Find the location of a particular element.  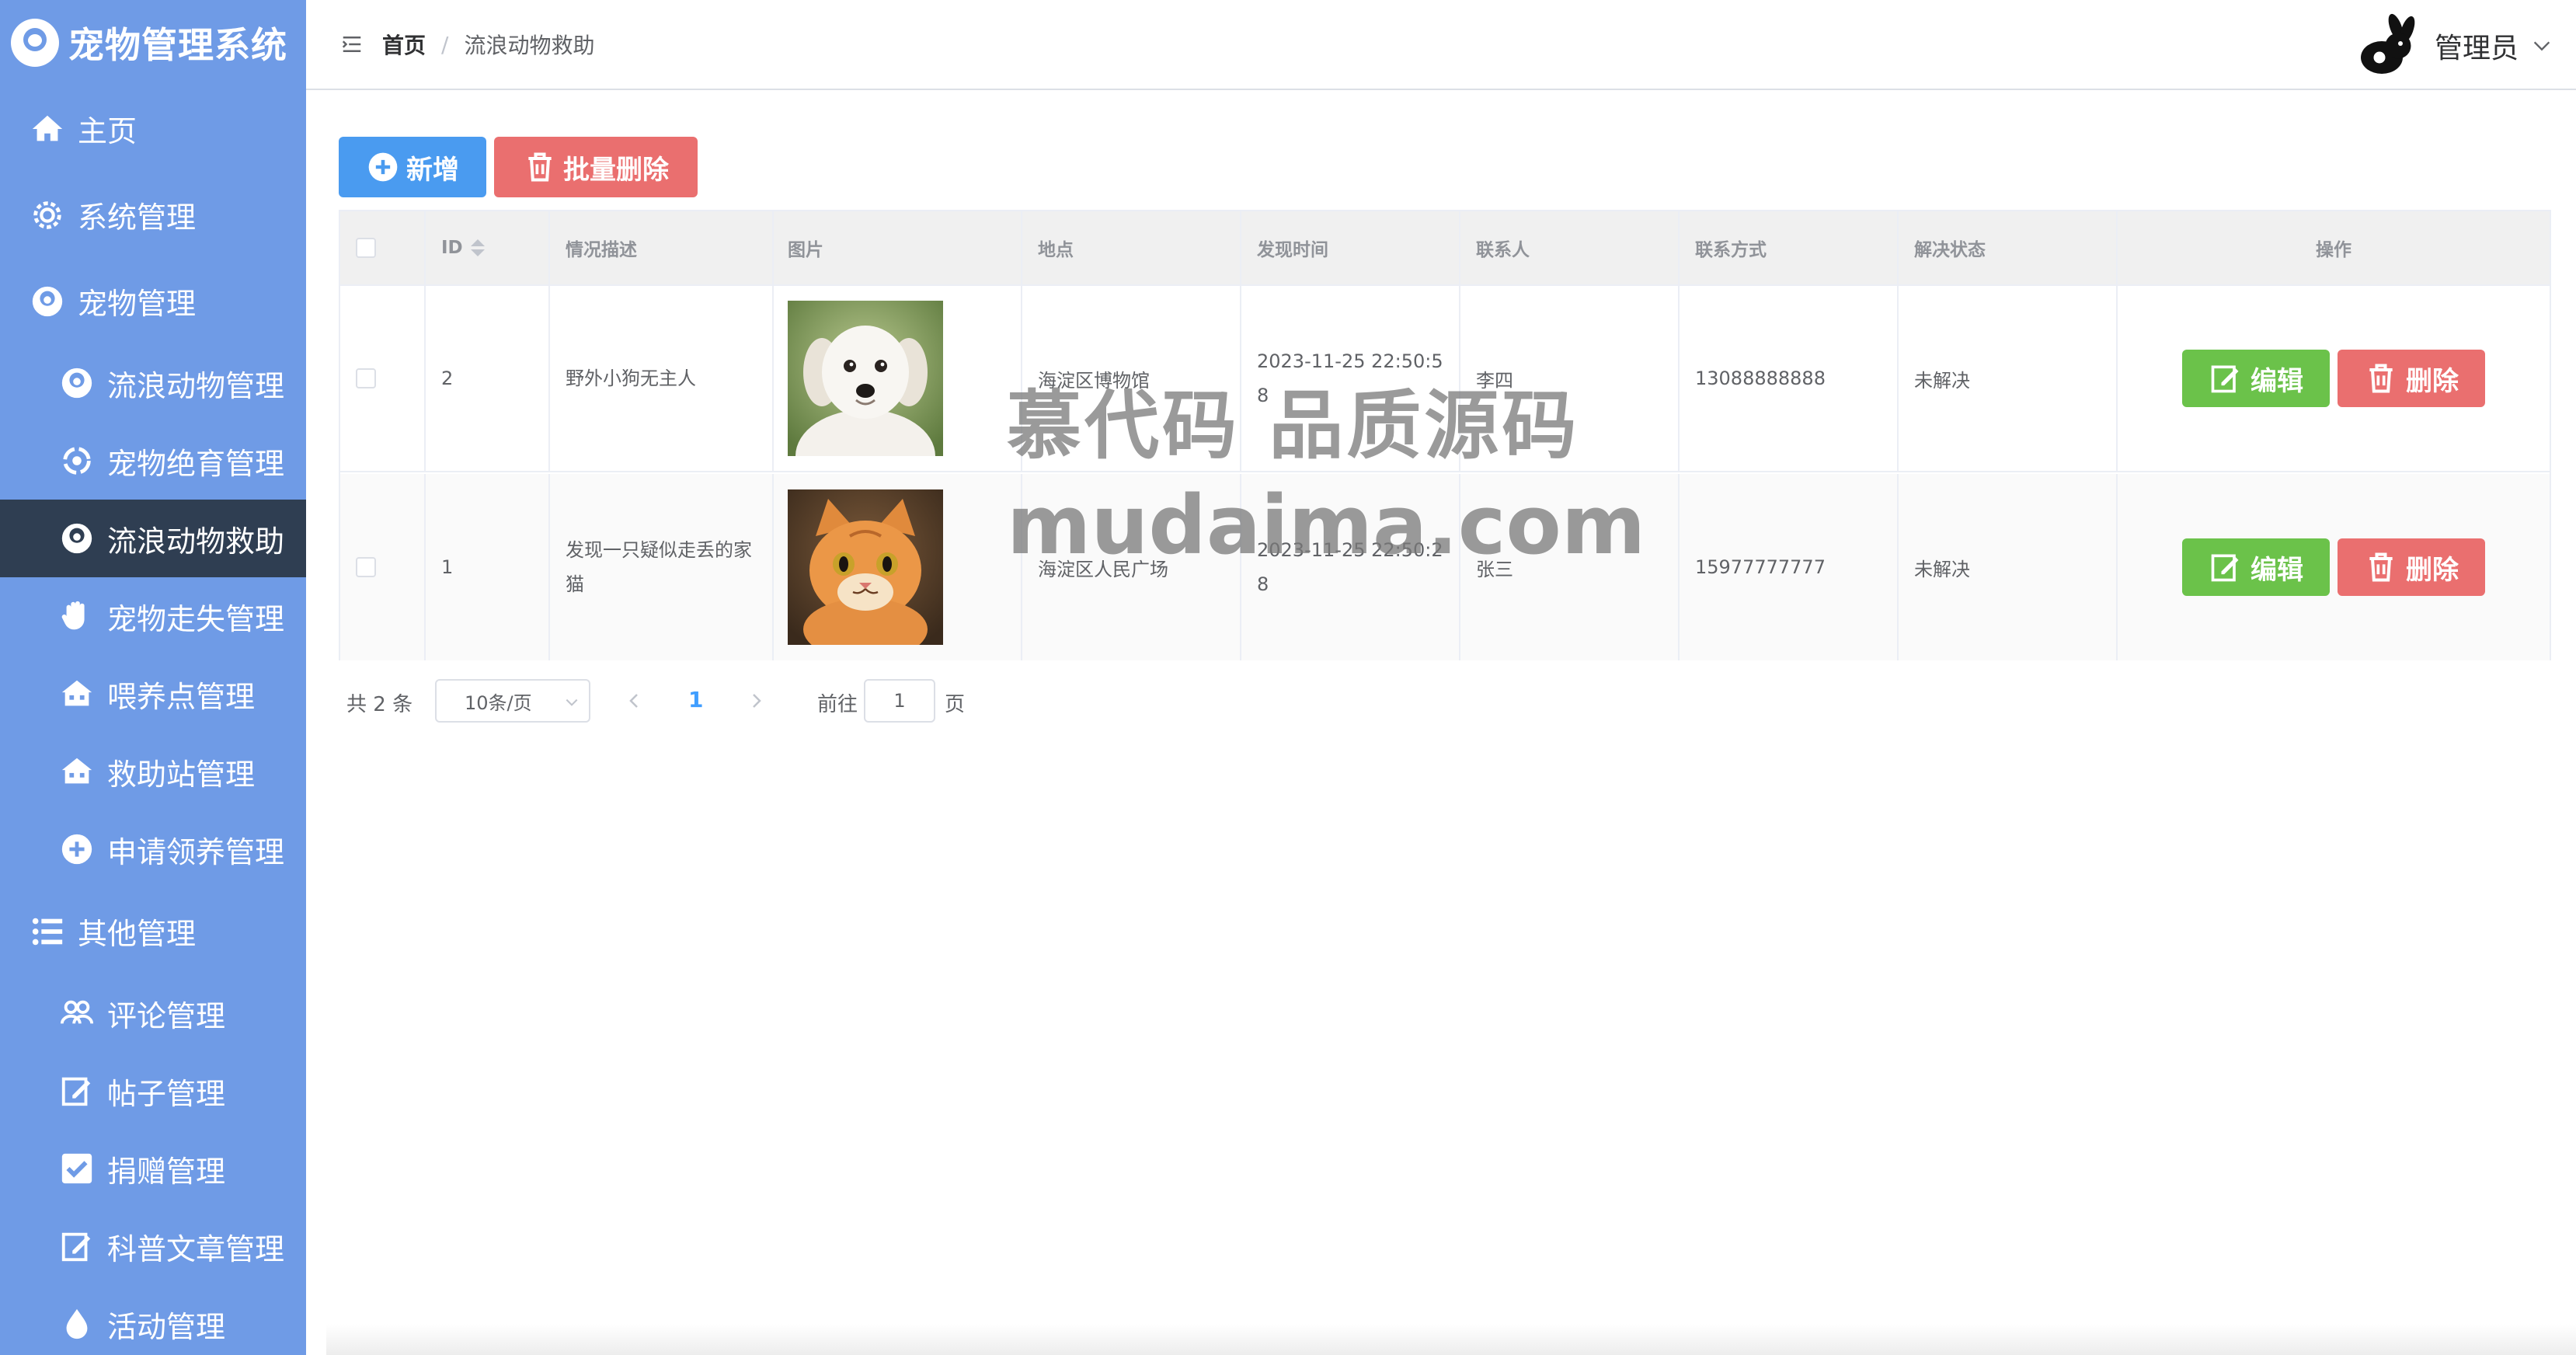

breadcrumb-home: 首页 is located at coordinates (404, 44).